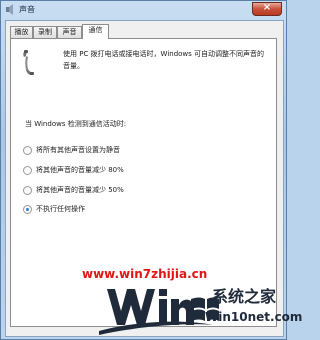 The image size is (320, 340). I want to click on option-label: 将所有其他声音设置为静音, so click(78, 150).